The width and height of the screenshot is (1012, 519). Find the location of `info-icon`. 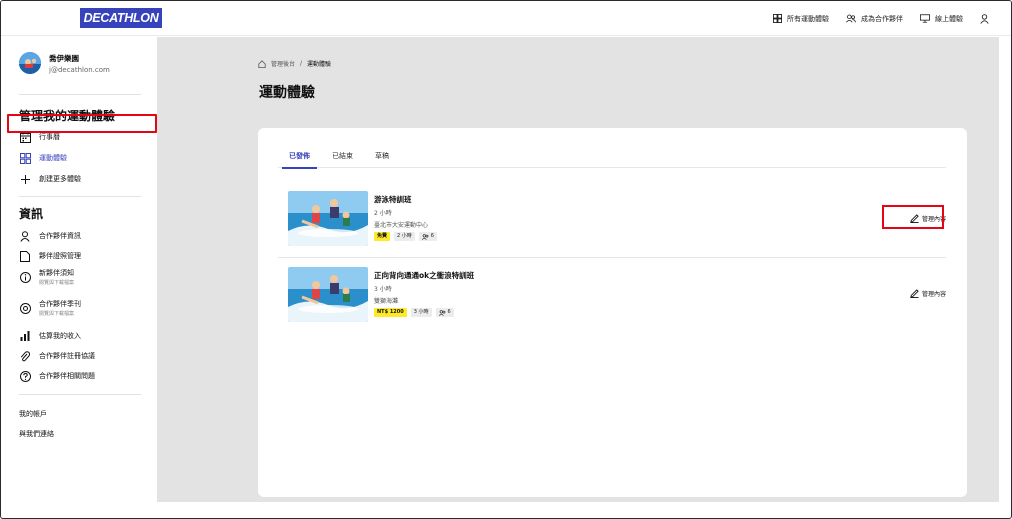

info-icon is located at coordinates (25, 277).